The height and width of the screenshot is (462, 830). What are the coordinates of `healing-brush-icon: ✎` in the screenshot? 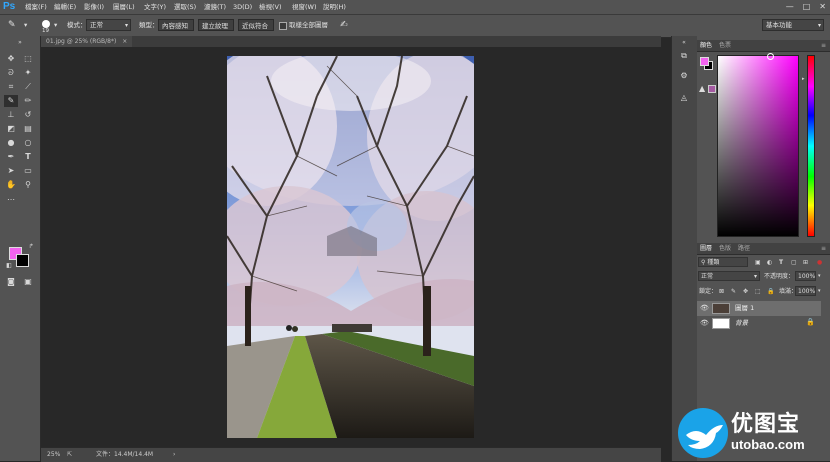 It's located at (12, 25).